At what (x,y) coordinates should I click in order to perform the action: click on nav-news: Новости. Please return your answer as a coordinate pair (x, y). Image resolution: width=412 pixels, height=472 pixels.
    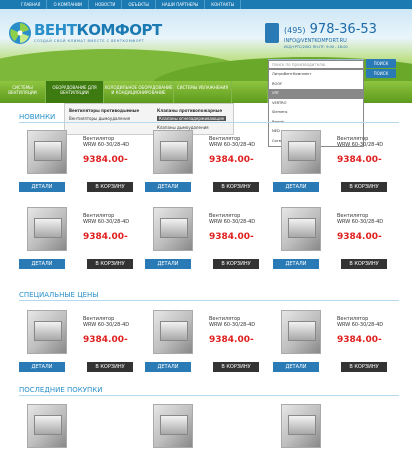
    Looking at the image, I should click on (106, 4).